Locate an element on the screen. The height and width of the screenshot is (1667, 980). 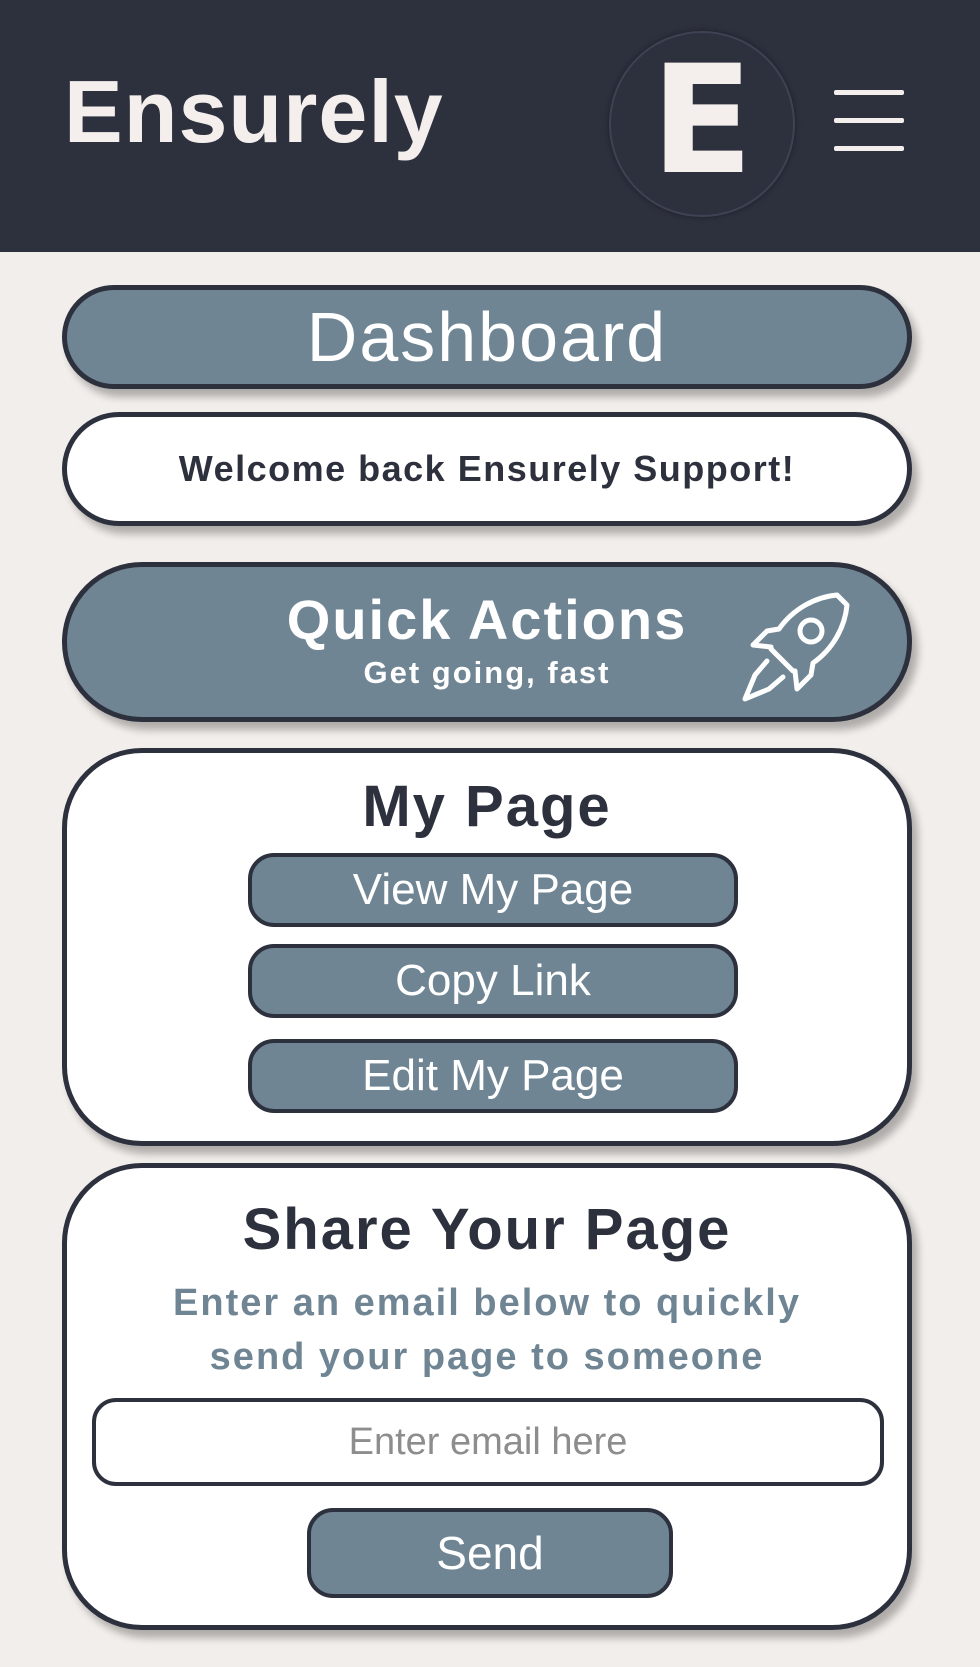
dashboard-banner: Dashboard is located at coordinates (487, 337).